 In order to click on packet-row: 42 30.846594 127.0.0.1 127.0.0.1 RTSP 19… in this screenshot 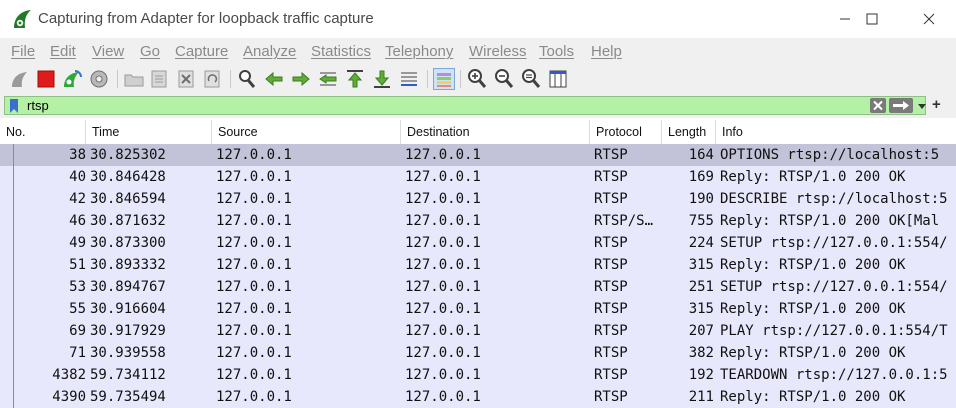, I will do `click(478, 199)`.